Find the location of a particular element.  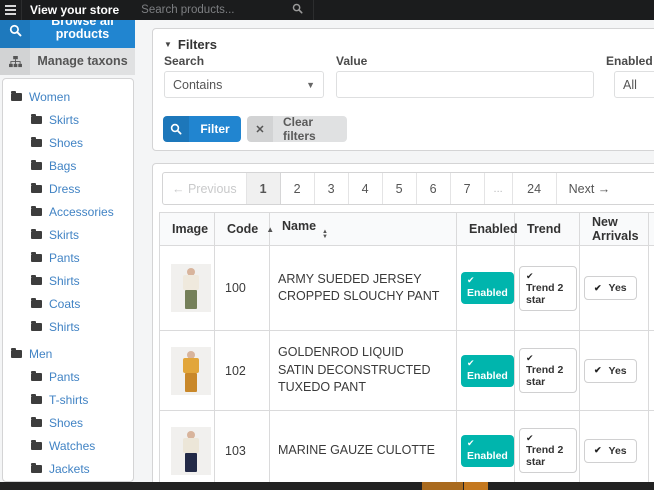

view-store-link: View your store is located at coordinates (77, 10).